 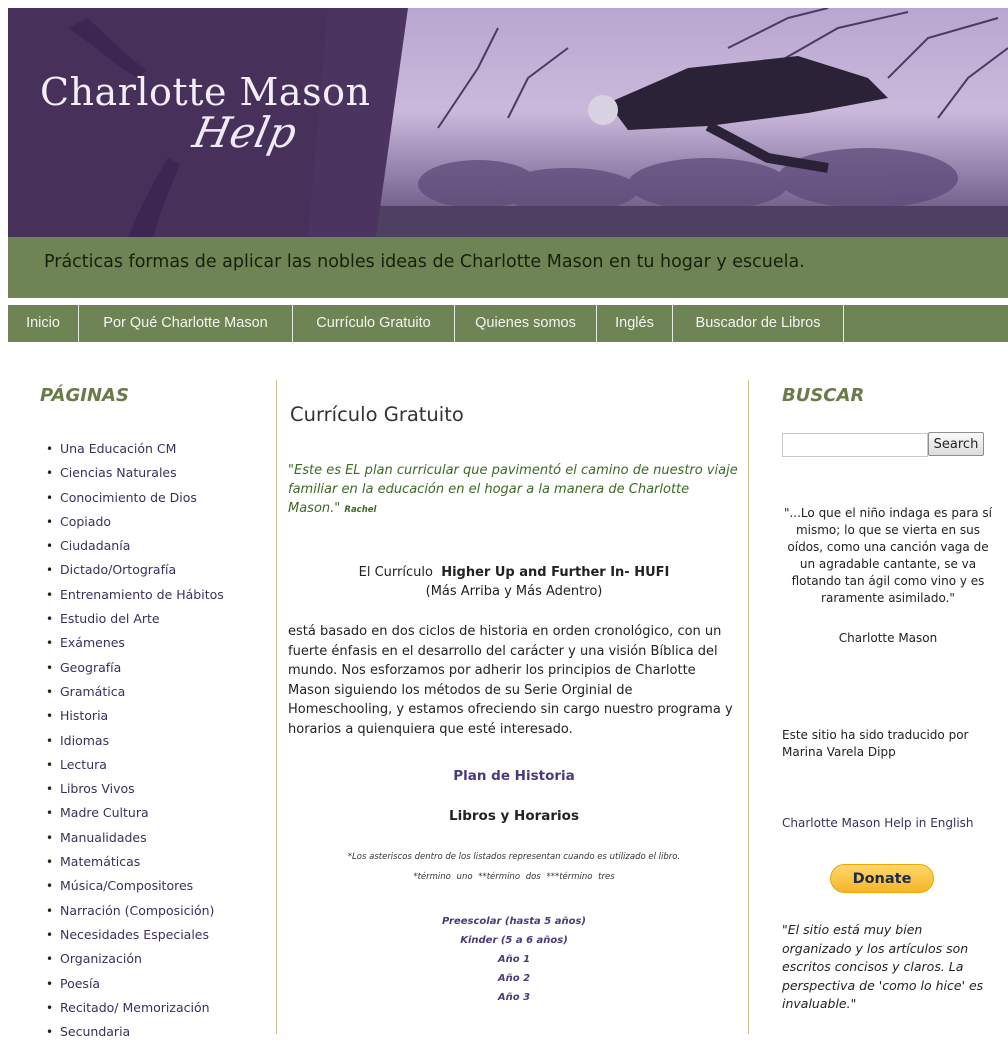 What do you see at coordinates (956, 444) in the screenshot?
I see `search-button: Search` at bounding box center [956, 444].